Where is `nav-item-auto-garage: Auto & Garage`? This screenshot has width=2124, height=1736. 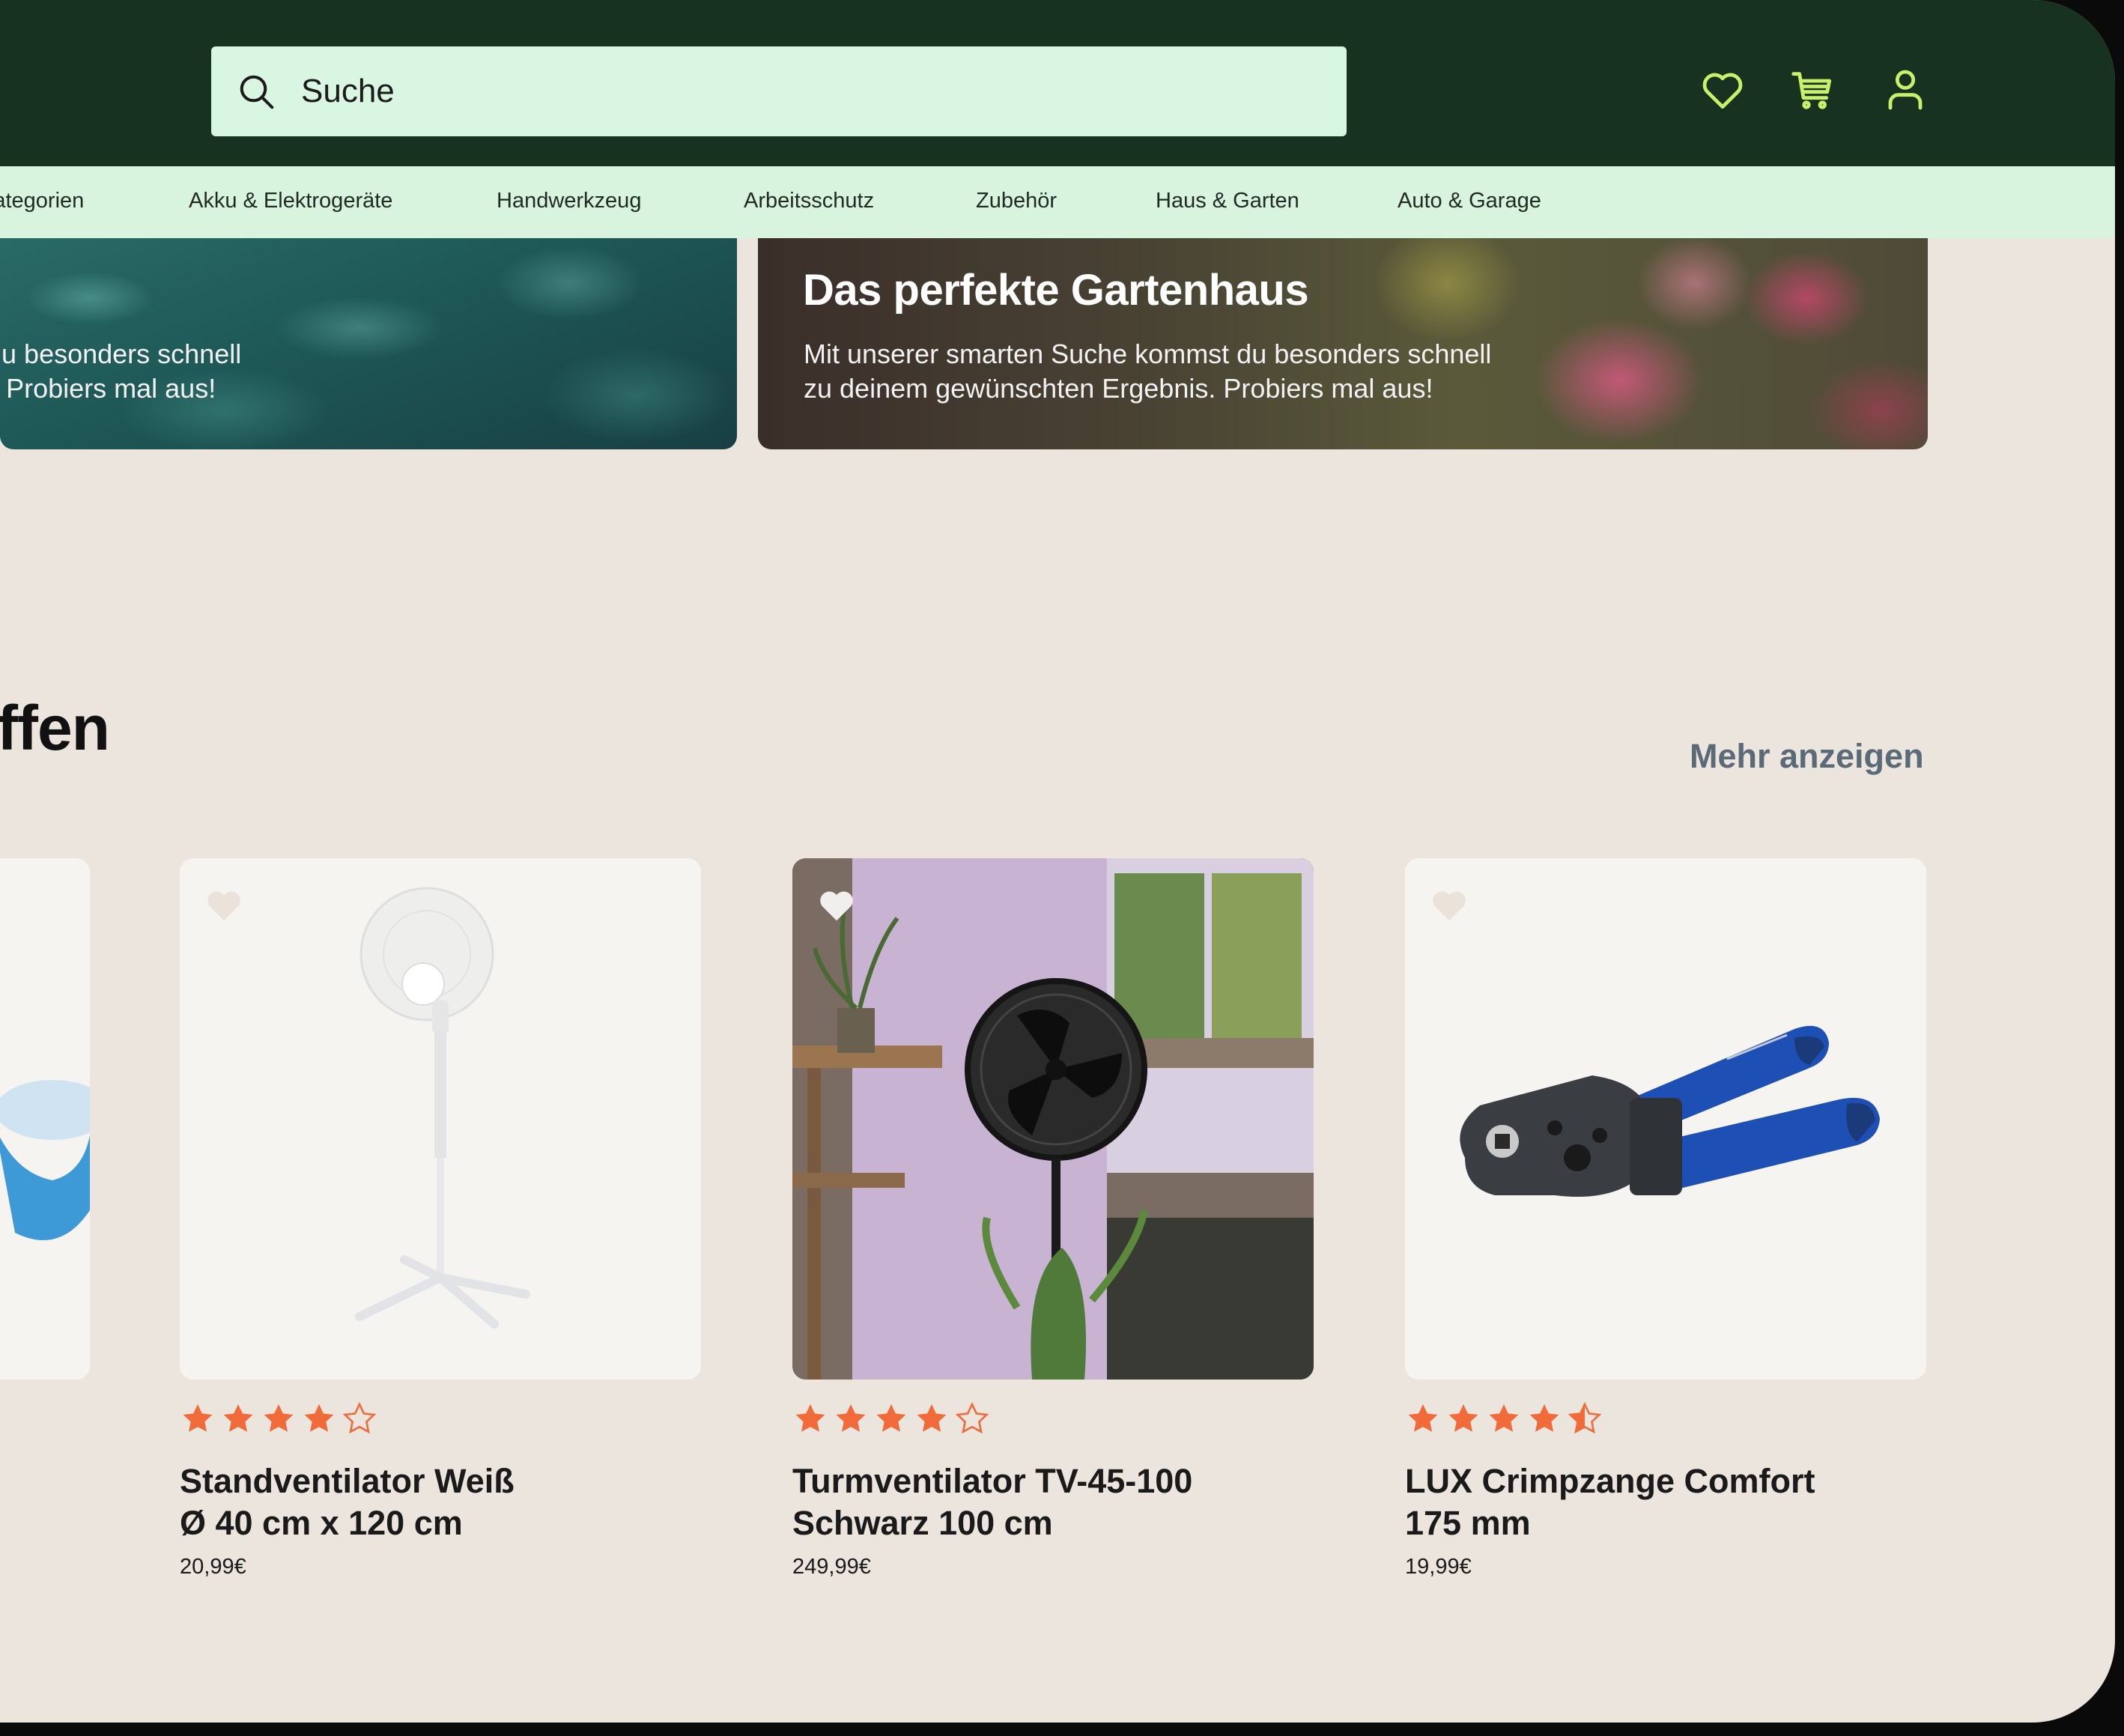
nav-item-auto-garage: Auto & Garage is located at coordinates (1469, 201).